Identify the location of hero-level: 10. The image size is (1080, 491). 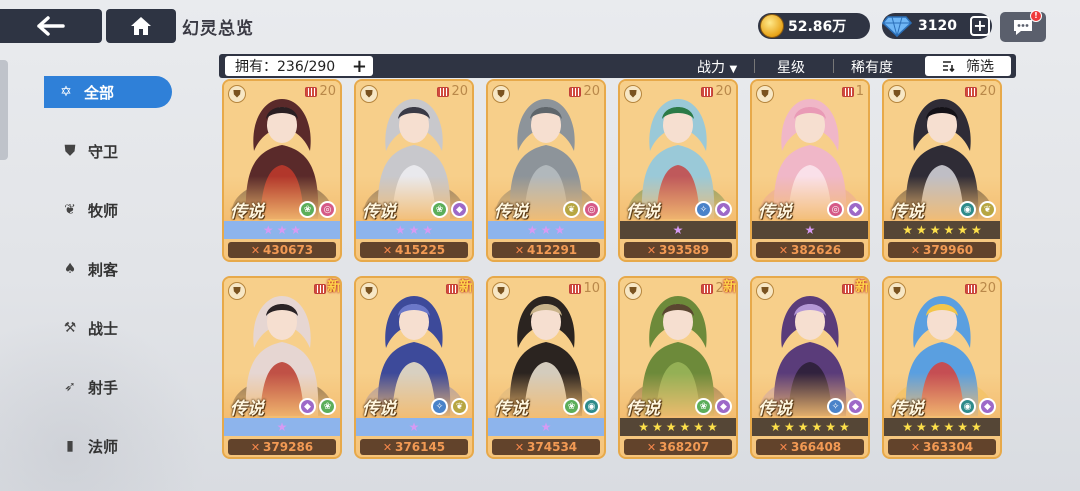
(584, 288).